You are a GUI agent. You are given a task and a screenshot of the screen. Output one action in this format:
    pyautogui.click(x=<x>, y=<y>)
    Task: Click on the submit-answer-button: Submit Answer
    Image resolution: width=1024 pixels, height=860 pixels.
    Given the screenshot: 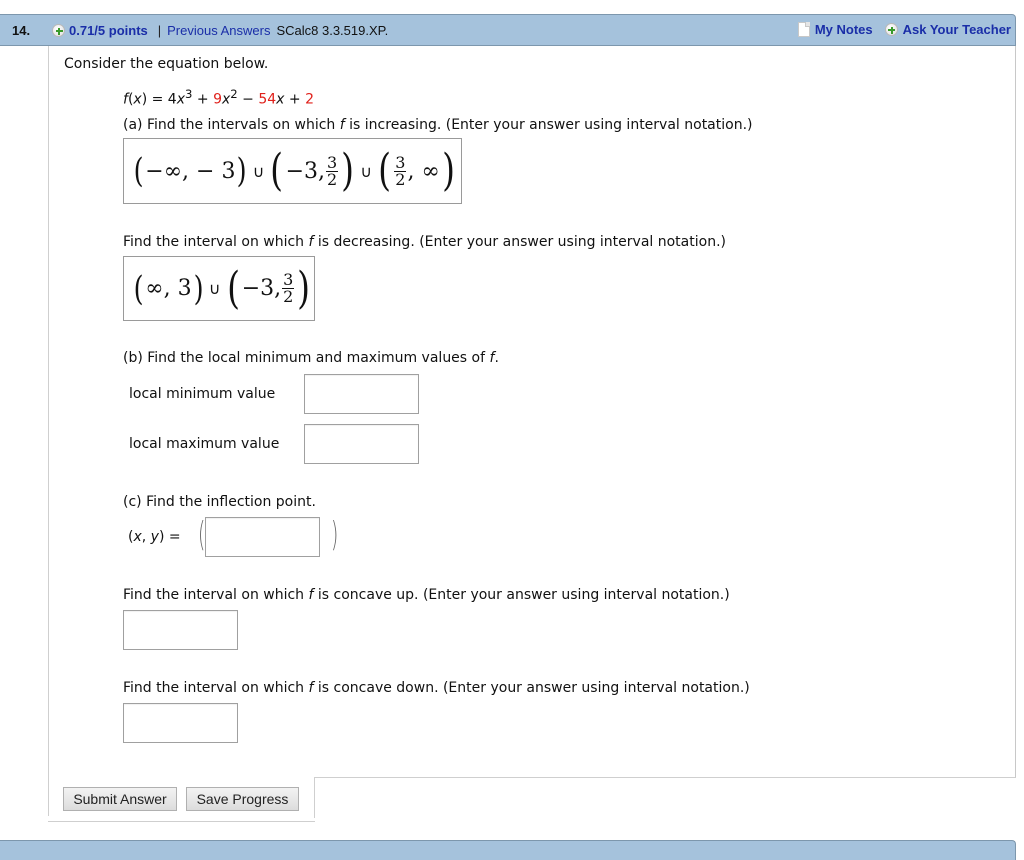 What is the action you would take?
    pyautogui.click(x=120, y=799)
    